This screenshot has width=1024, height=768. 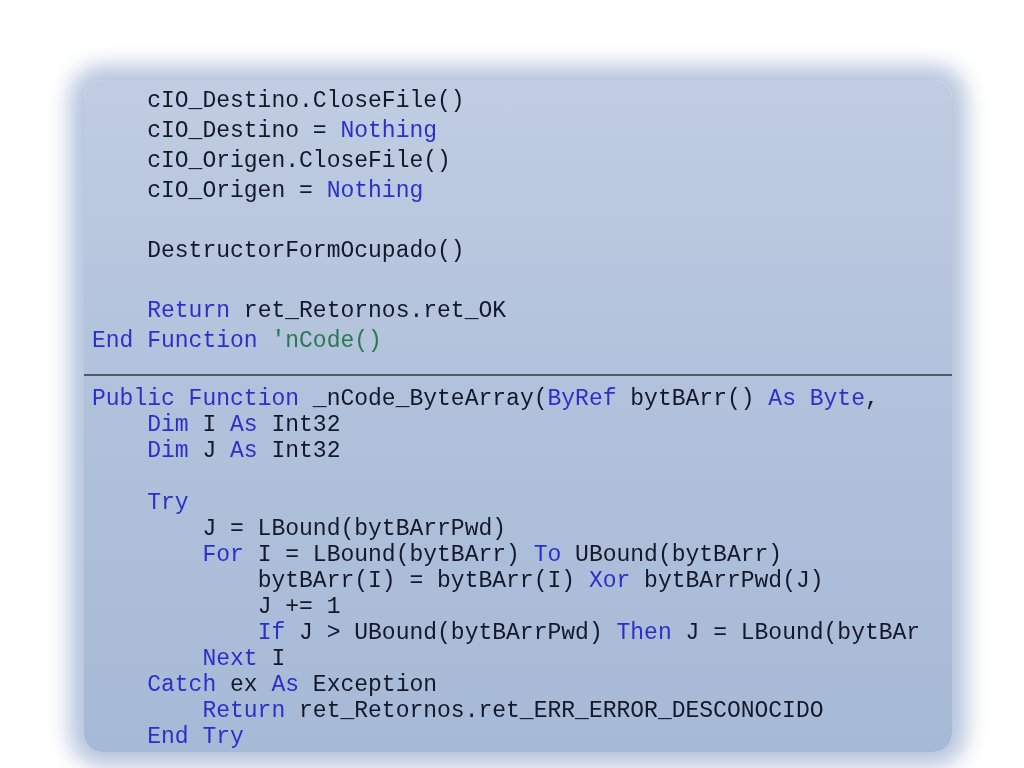 I want to click on code-line: Next I, so click(x=244, y=659).